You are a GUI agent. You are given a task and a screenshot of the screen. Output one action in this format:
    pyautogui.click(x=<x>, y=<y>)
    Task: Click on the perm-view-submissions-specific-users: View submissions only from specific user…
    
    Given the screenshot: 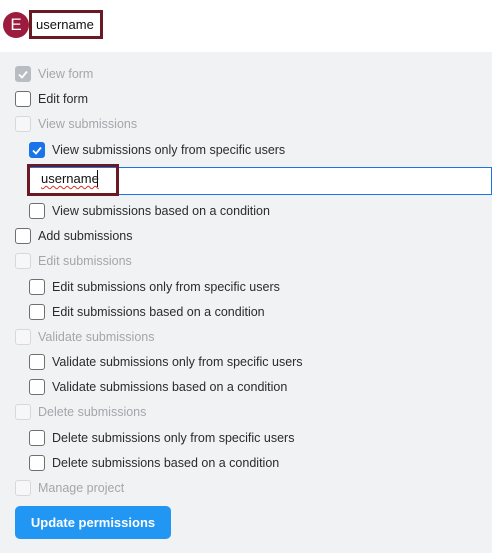 What is the action you would take?
    pyautogui.click(x=157, y=150)
    